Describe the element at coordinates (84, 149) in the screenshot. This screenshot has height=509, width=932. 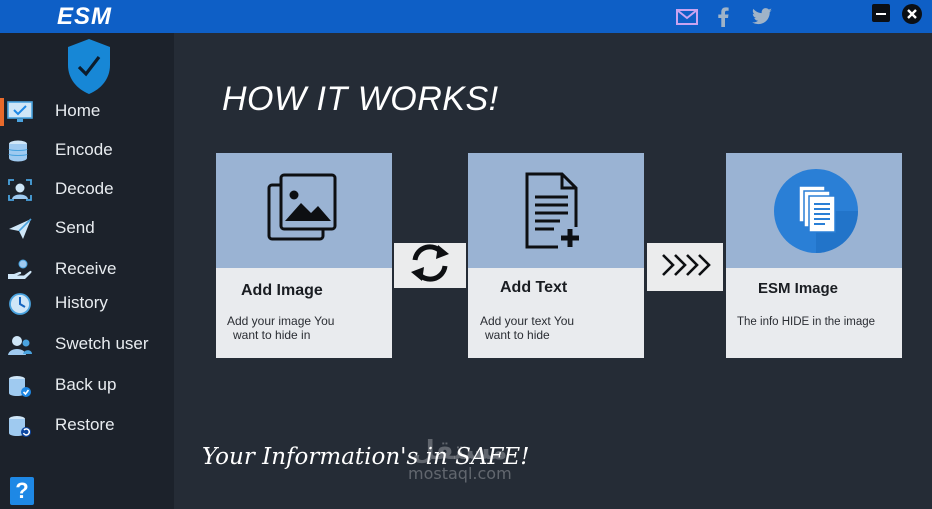
I see `sidebar-item-label: Encode` at that location.